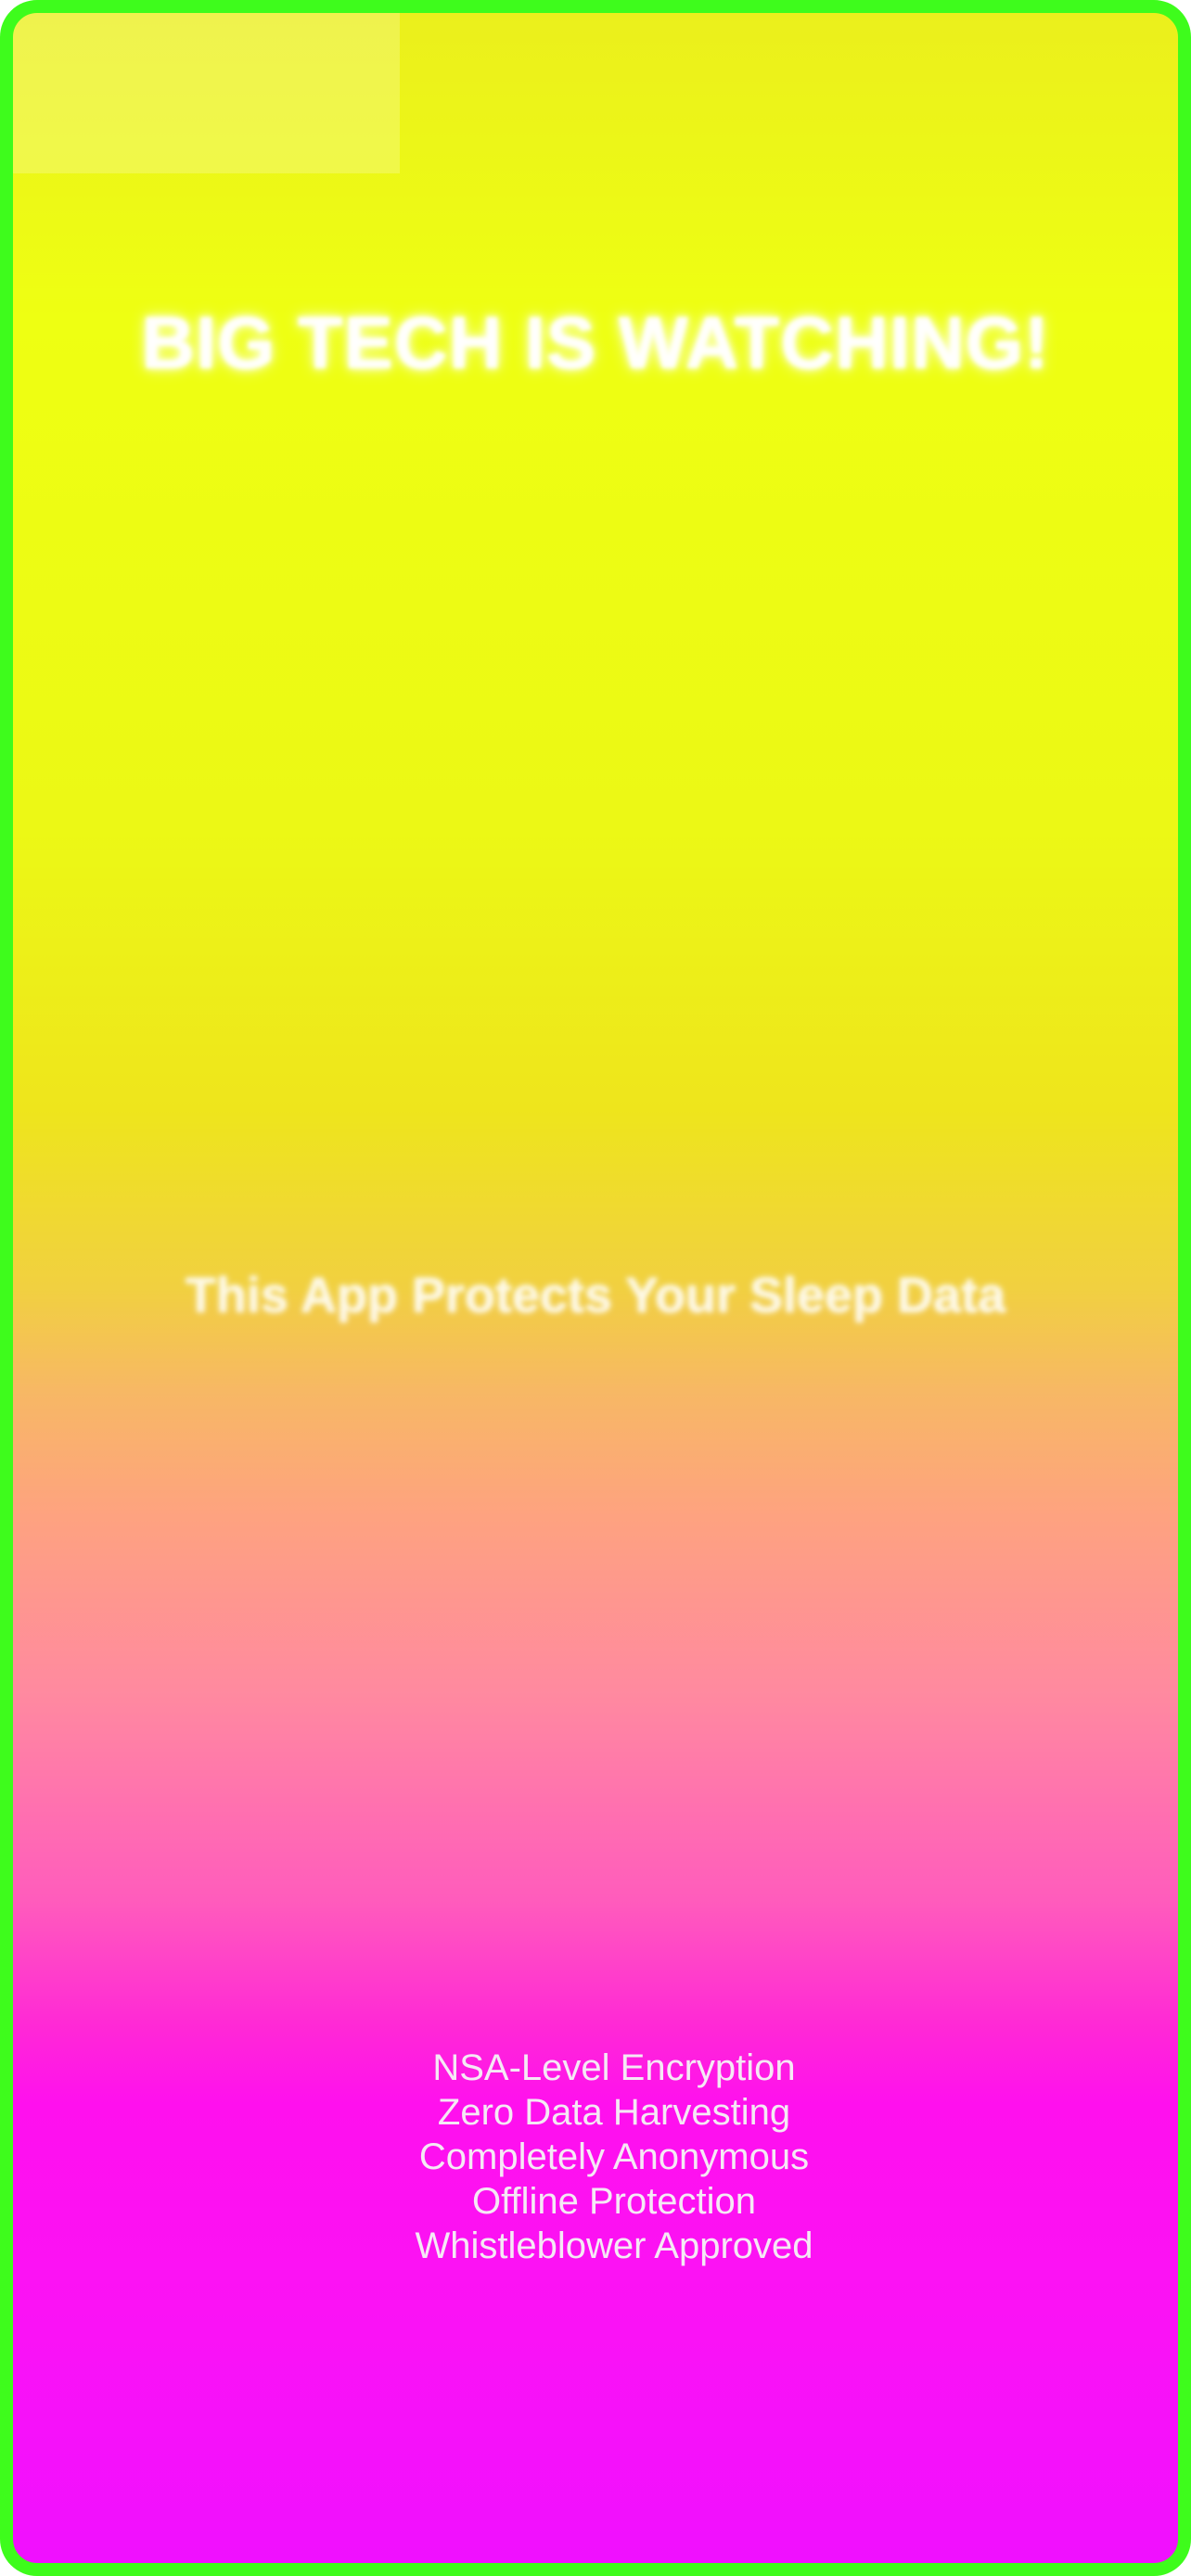  What do you see at coordinates (614, 2245) in the screenshot?
I see `feature-item: Whistleblower Approved` at bounding box center [614, 2245].